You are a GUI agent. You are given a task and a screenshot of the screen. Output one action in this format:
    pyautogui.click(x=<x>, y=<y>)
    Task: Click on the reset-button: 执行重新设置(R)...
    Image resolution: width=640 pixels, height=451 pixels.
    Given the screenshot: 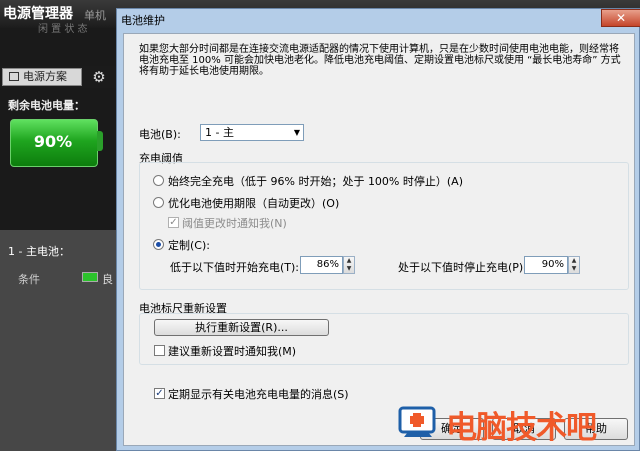 What is the action you would take?
    pyautogui.click(x=241, y=327)
    